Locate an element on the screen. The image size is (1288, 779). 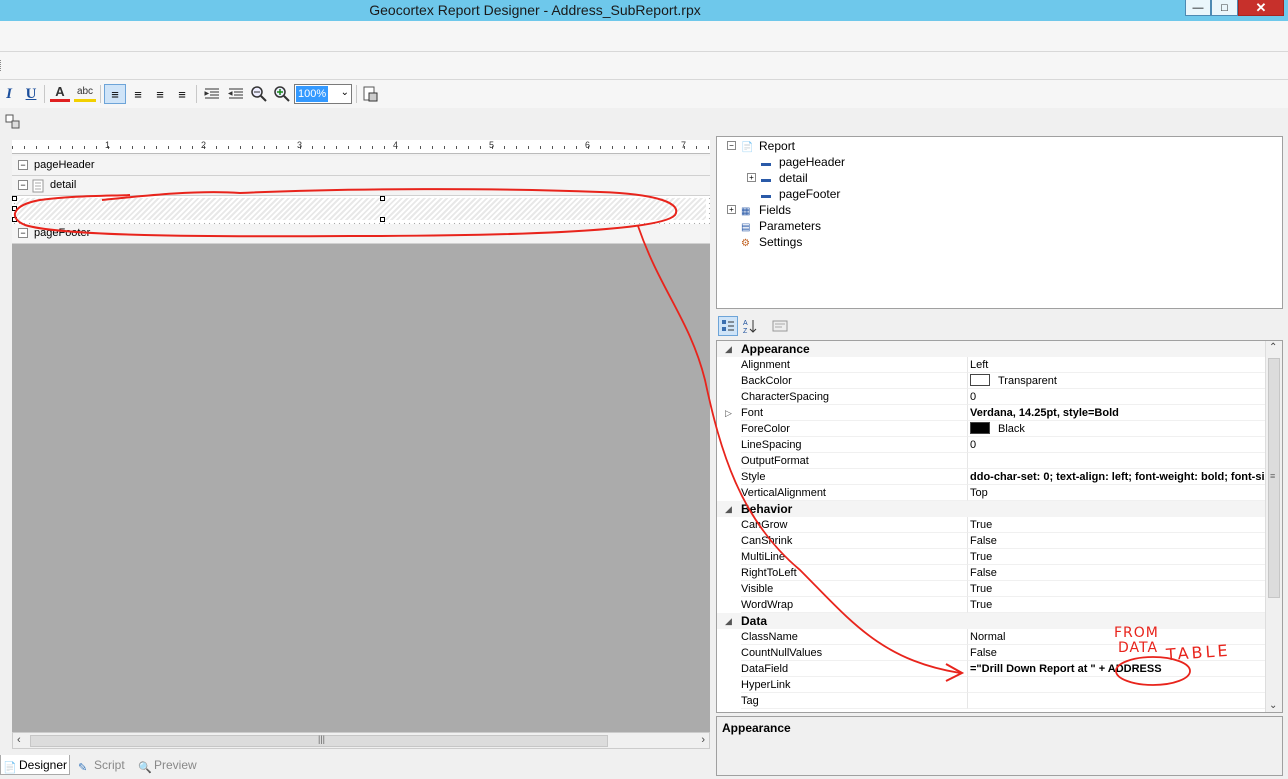
scroll-thumb: ||| is located at coordinates (319, 740).